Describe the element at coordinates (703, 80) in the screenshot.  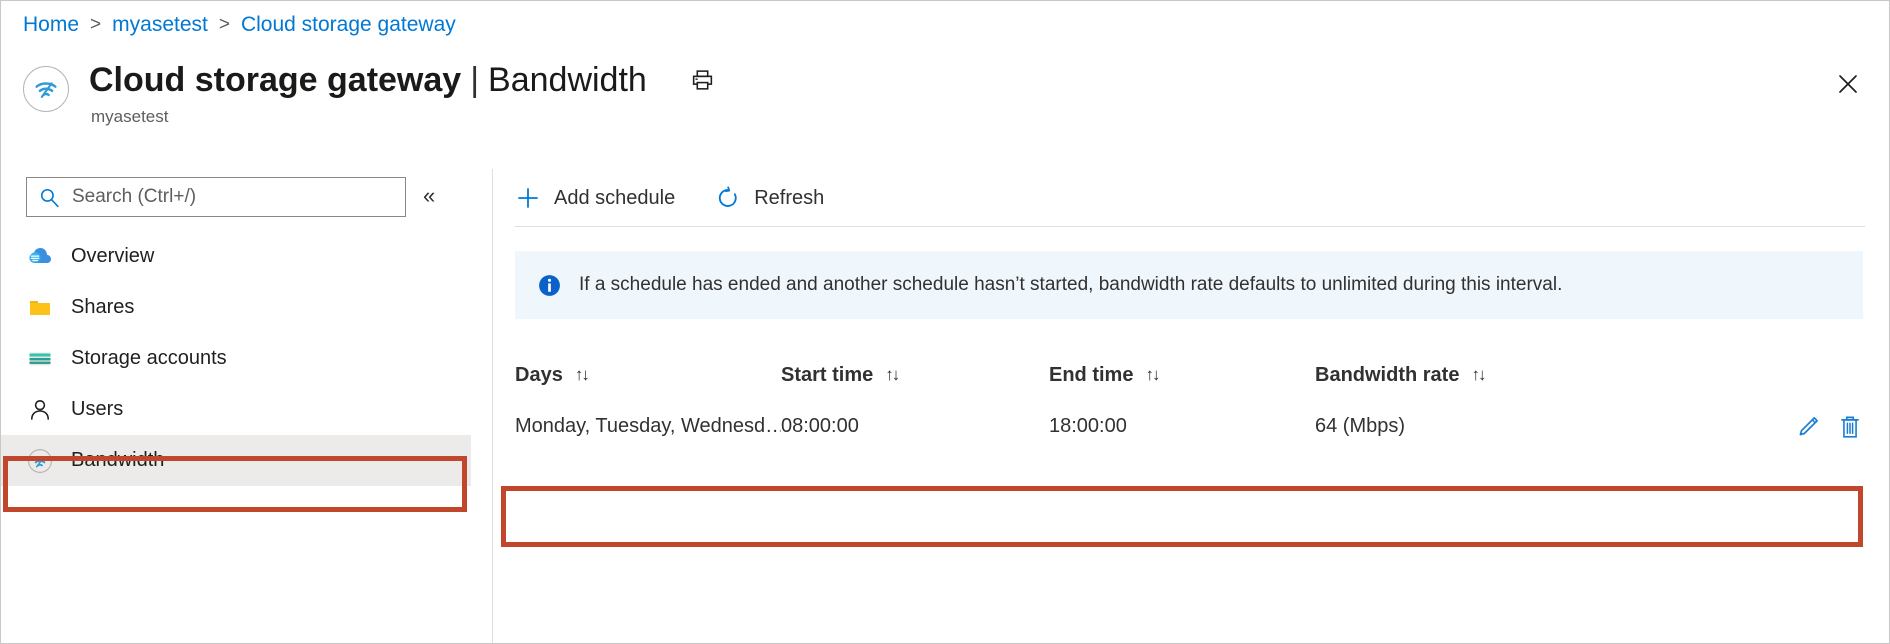
I see `printer-icon` at that location.